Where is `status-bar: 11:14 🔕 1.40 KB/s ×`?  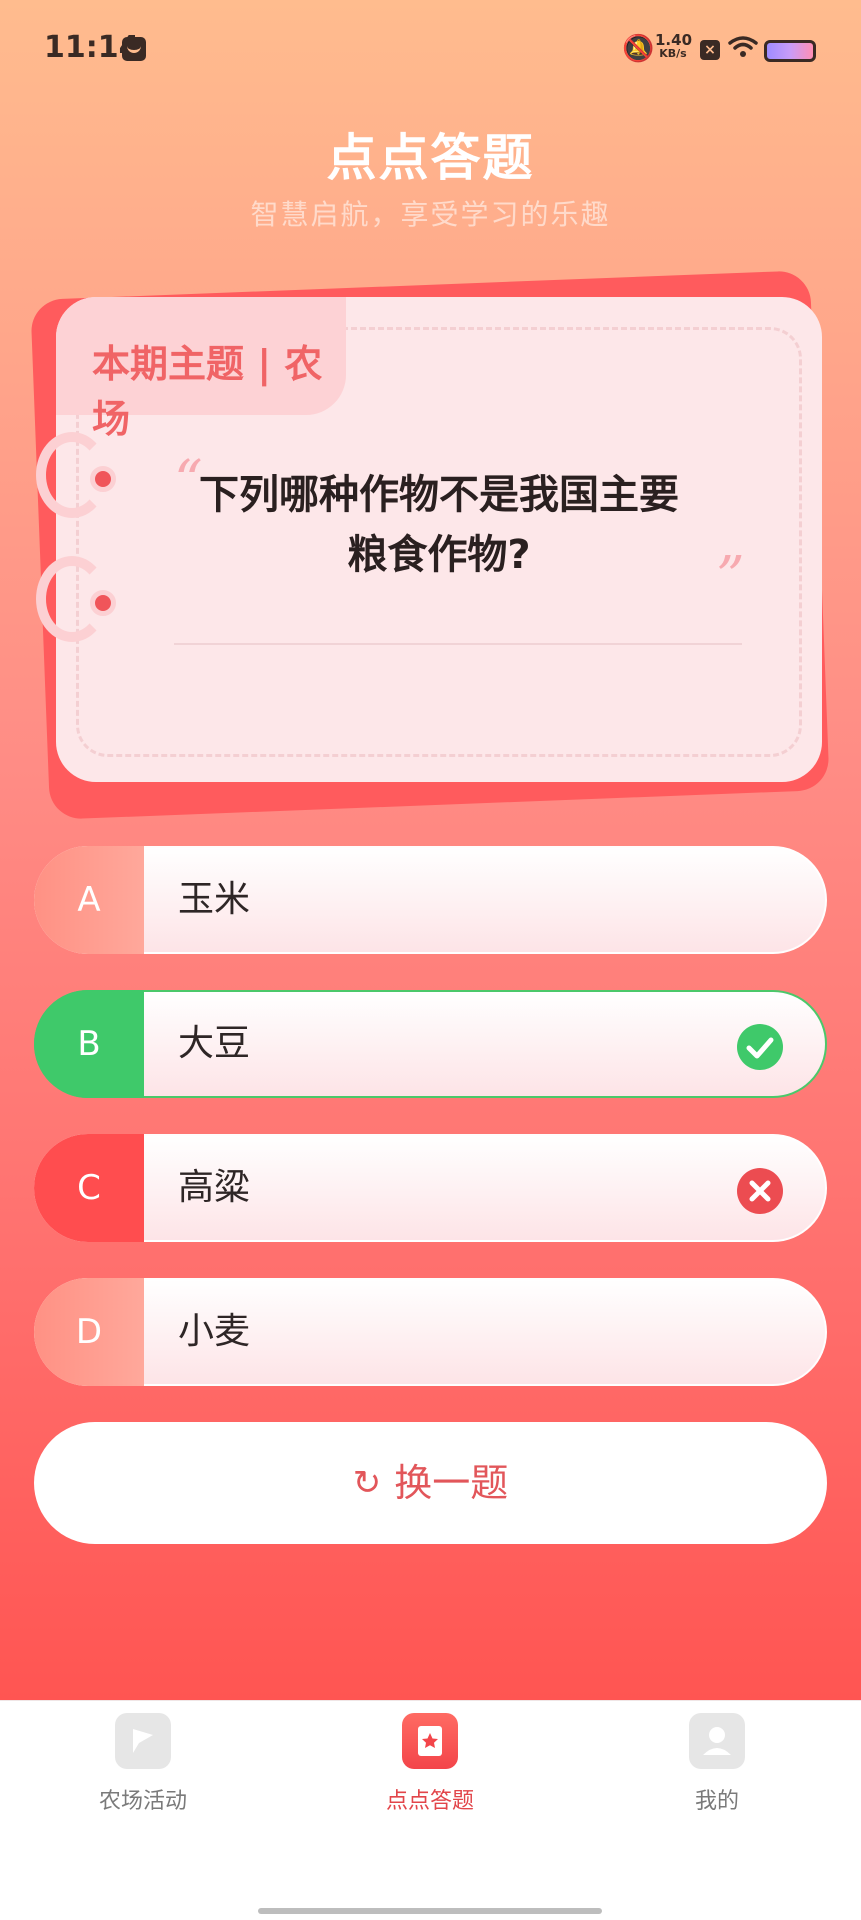 status-bar: 11:14 🔕 1.40 KB/s × is located at coordinates (430, 50).